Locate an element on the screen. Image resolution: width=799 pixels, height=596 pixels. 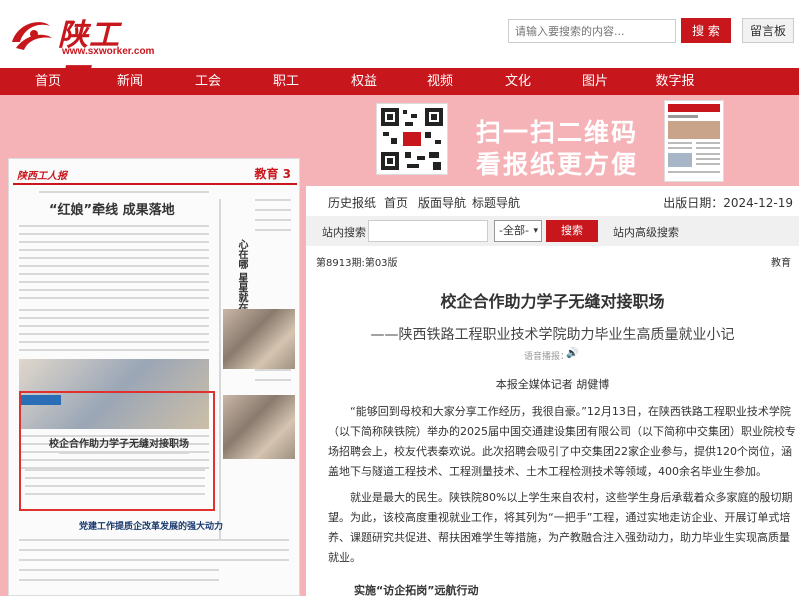
article-author: 本报全媒体记者 胡健博 is located at coordinates (552, 384).